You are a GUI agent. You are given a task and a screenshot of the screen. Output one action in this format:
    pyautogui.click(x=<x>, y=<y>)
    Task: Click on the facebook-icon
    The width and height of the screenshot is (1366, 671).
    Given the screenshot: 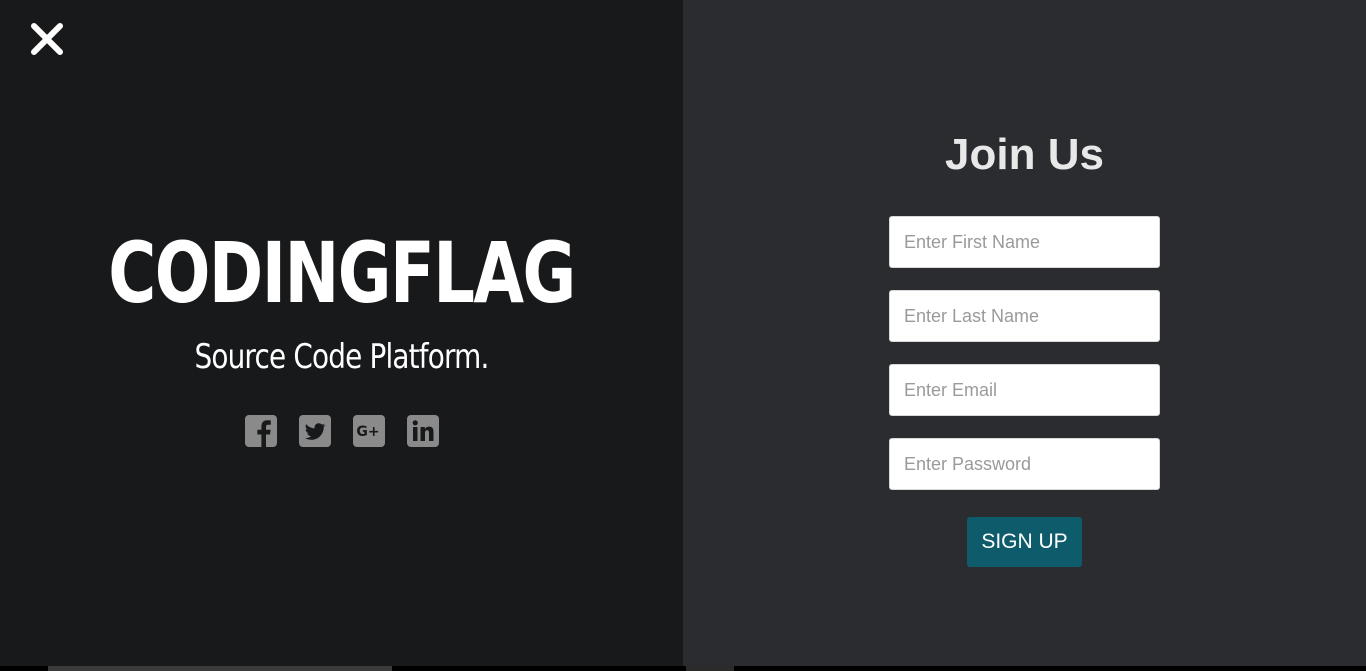 What is the action you would take?
    pyautogui.click(x=260, y=431)
    